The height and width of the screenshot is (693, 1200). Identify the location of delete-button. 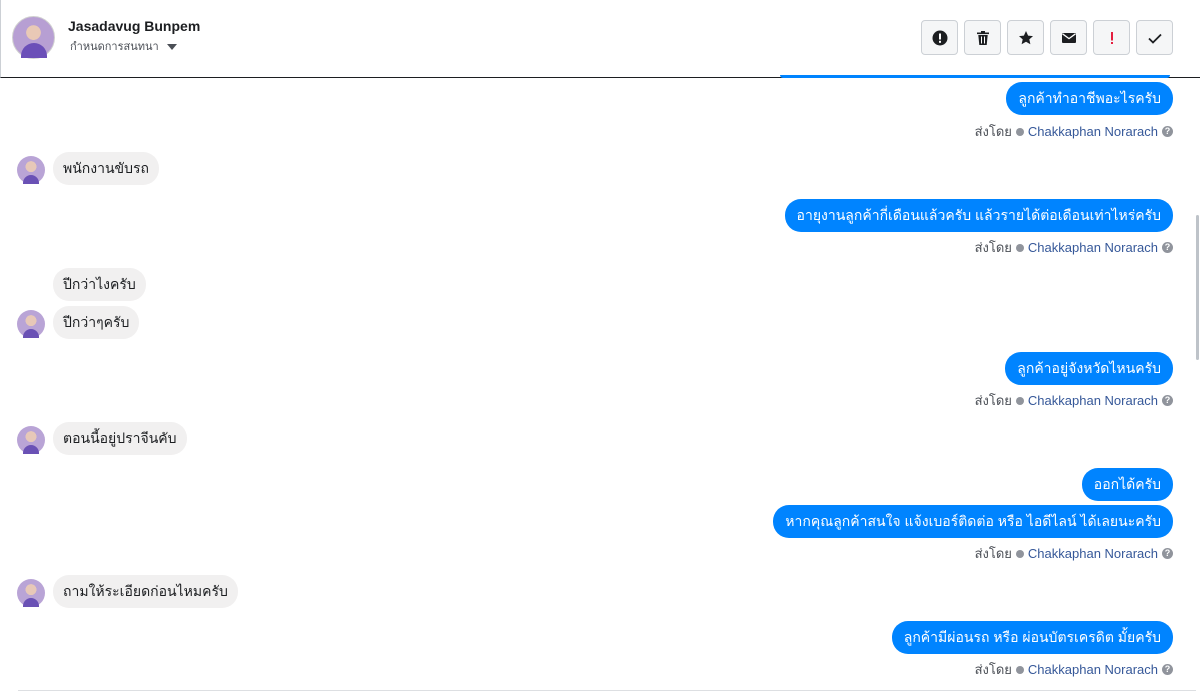
(982, 37).